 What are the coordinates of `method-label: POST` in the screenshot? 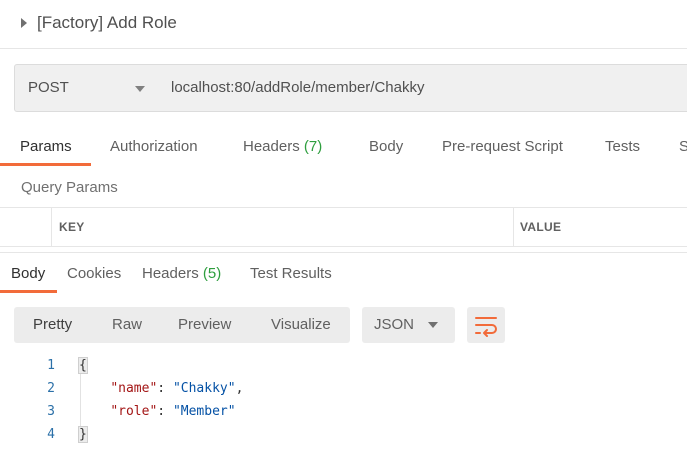 It's located at (48, 87).